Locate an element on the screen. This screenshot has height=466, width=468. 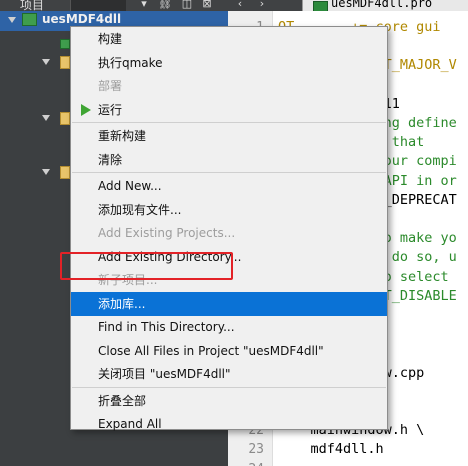
menu-item-label: 折叠全部 is located at coordinates (122, 400).